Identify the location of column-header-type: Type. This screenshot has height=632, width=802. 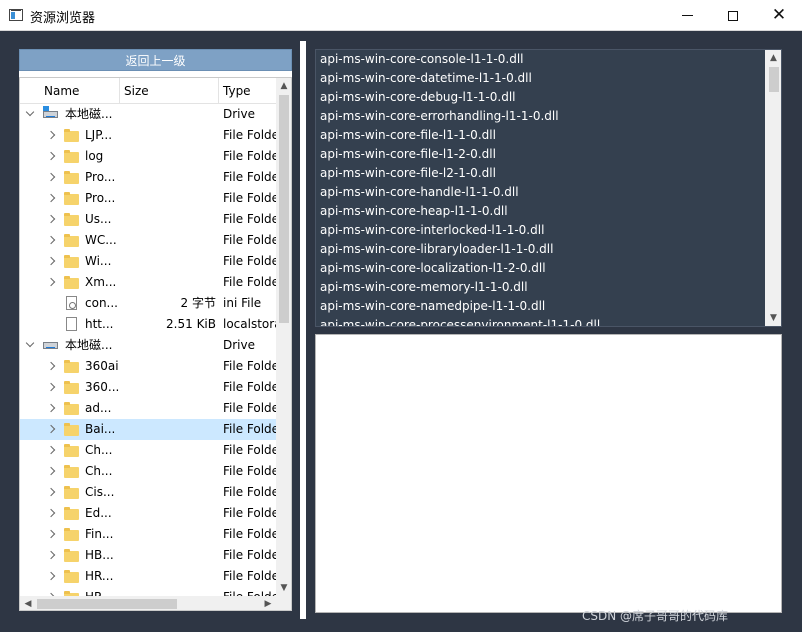
(247, 91).